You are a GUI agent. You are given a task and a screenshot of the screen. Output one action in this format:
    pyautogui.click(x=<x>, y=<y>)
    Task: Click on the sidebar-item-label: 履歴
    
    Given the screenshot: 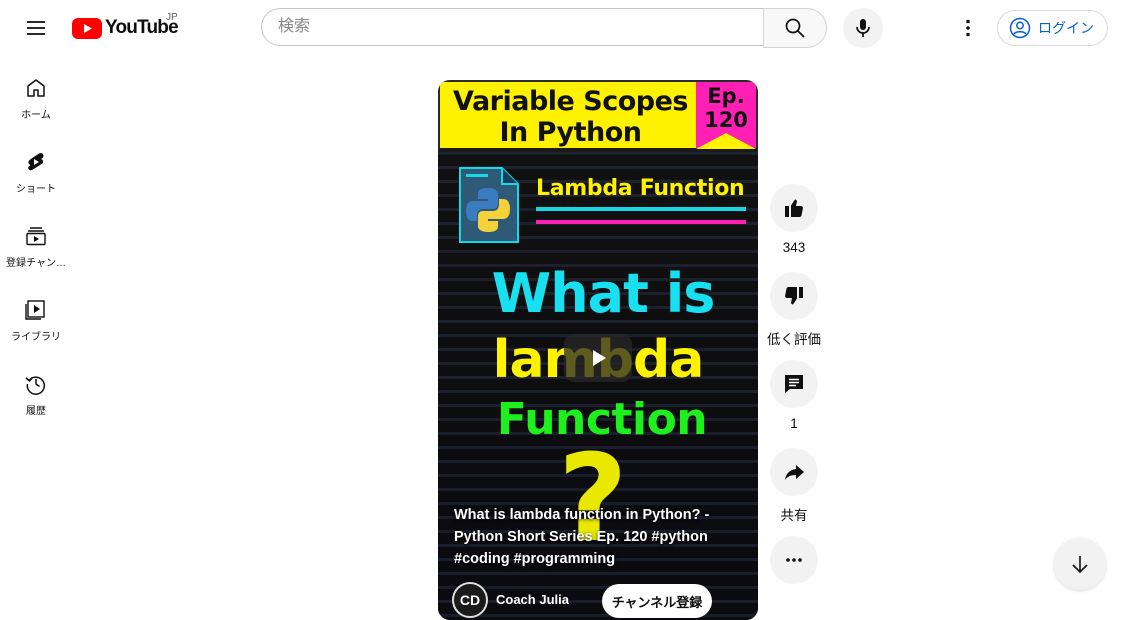 What is the action you would take?
    pyautogui.click(x=36, y=411)
    